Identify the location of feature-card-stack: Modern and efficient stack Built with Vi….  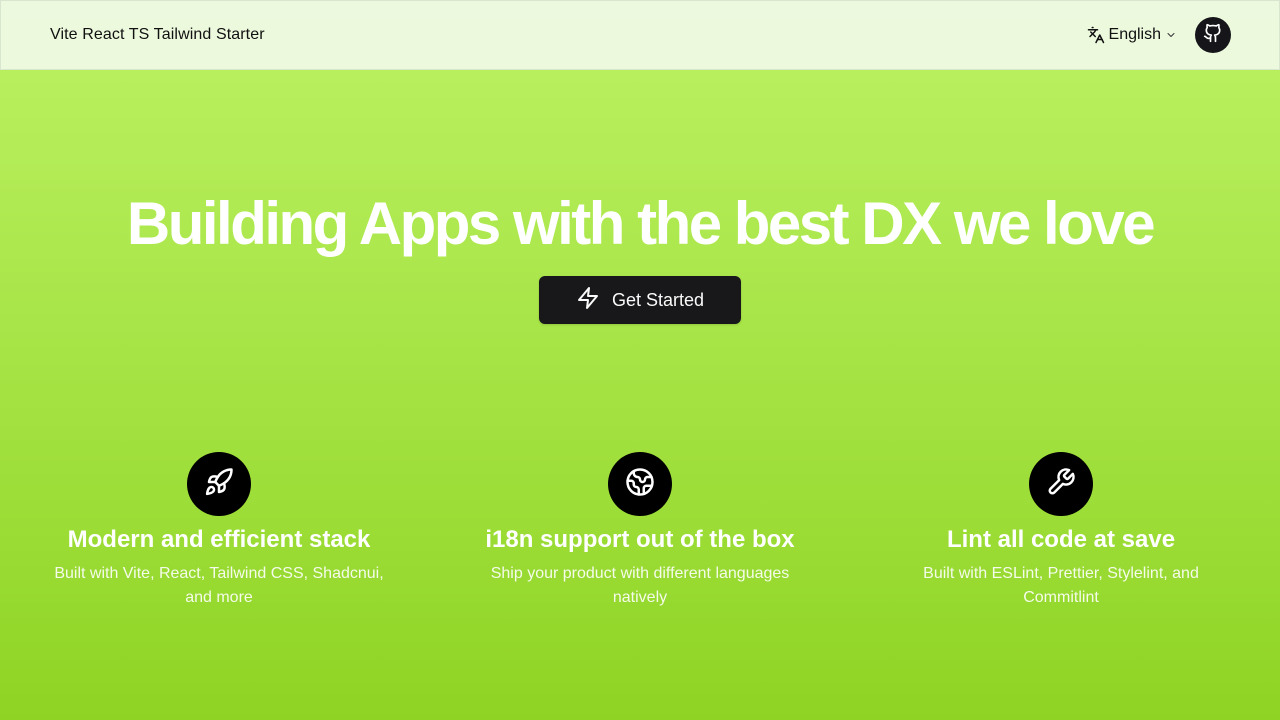
(219, 531).